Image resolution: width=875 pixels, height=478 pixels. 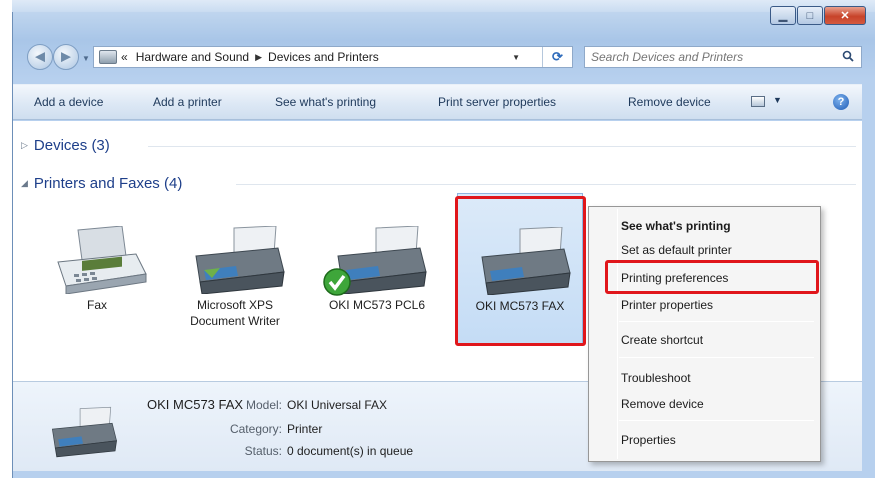 I want to click on help-icon: ?, so click(x=841, y=102).